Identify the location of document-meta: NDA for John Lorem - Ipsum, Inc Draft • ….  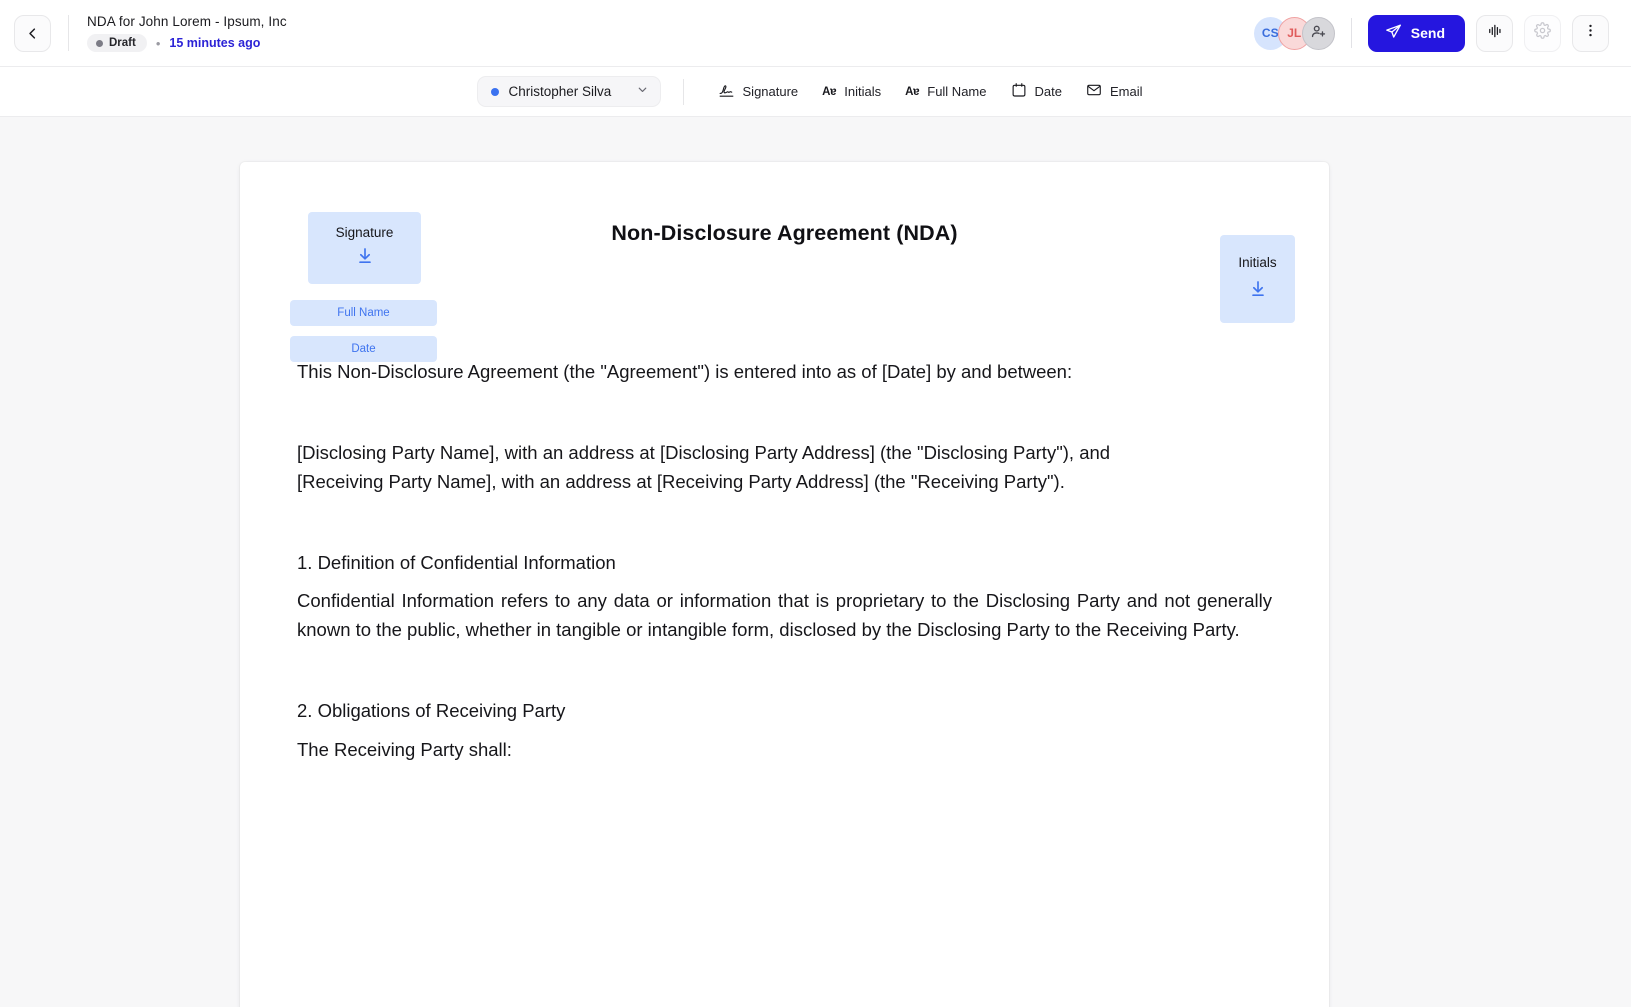
(187, 33).